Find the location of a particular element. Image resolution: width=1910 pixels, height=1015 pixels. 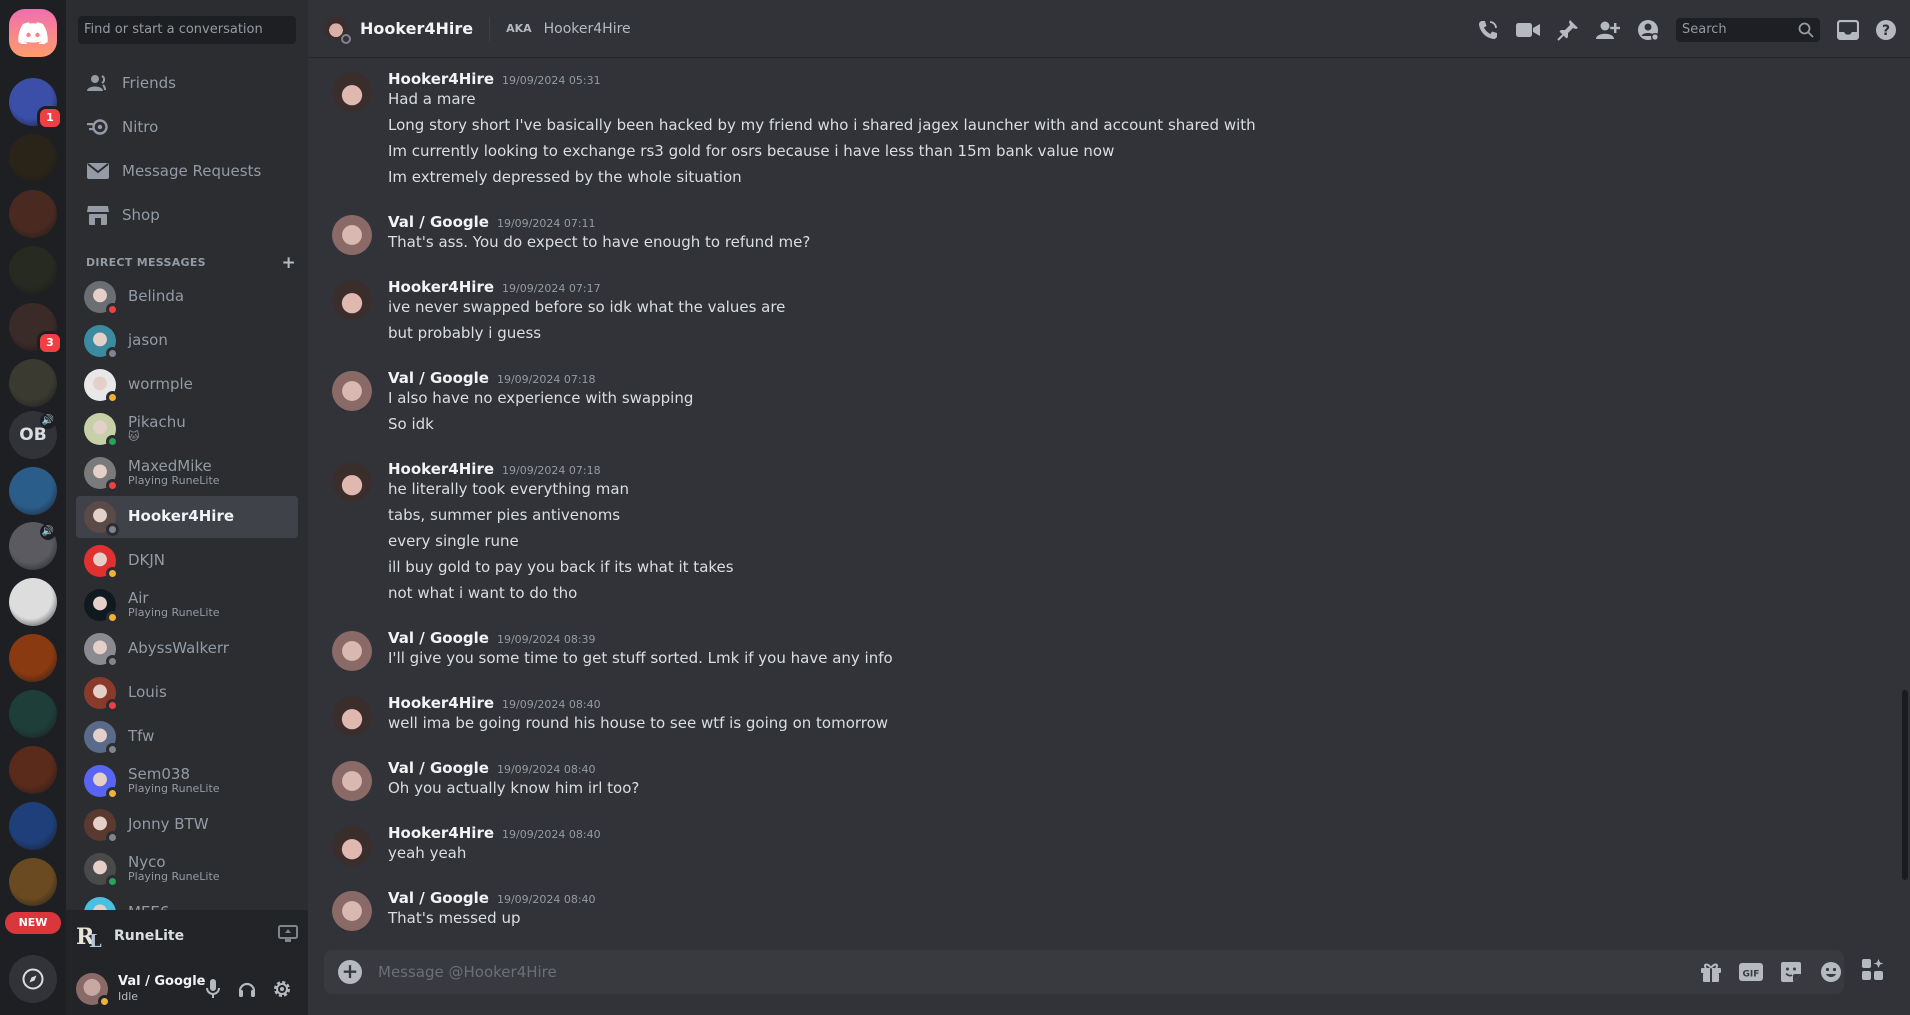

server-rail: 1 3 OB 🔊 🔊 NEW is located at coordinates (33, 507).